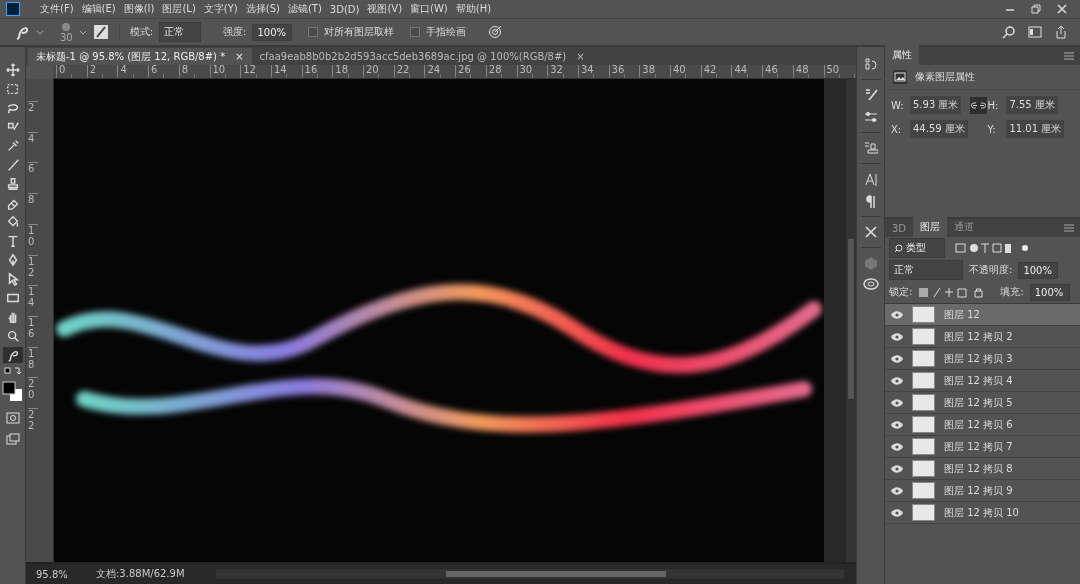 The image size is (1080, 584). I want to click on ruler-label: 6, so click(153, 70).